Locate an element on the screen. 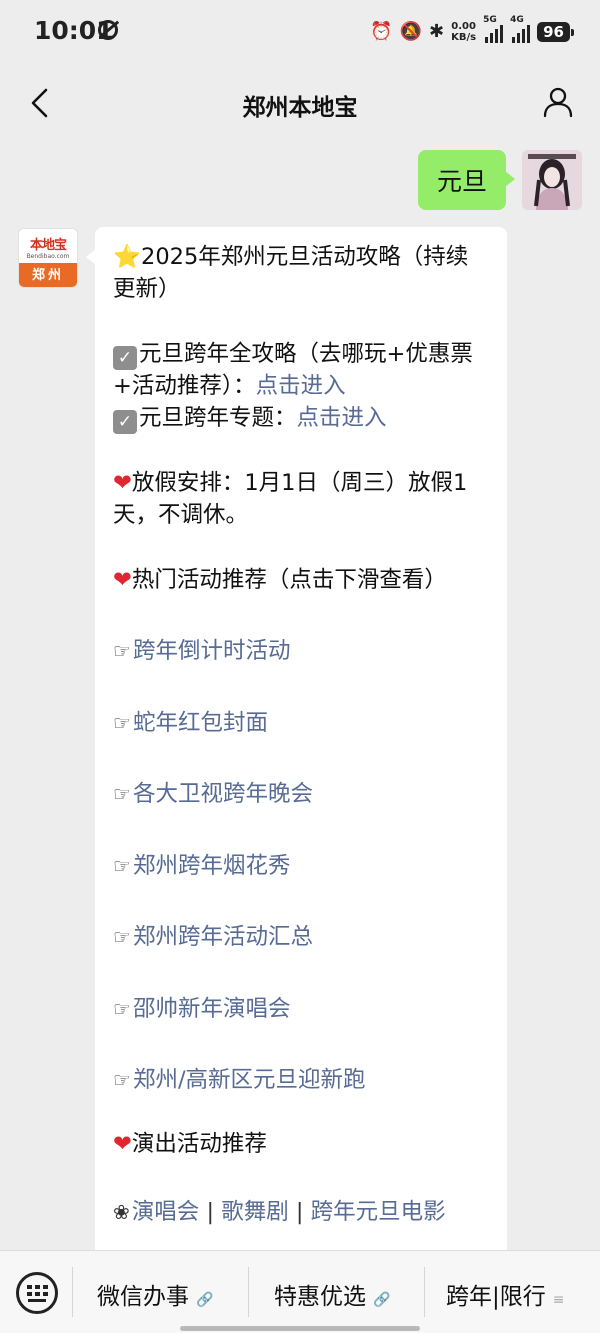 The width and height of the screenshot is (600, 1333). hot-link: 郑州跨年活动汇总 is located at coordinates (223, 937).